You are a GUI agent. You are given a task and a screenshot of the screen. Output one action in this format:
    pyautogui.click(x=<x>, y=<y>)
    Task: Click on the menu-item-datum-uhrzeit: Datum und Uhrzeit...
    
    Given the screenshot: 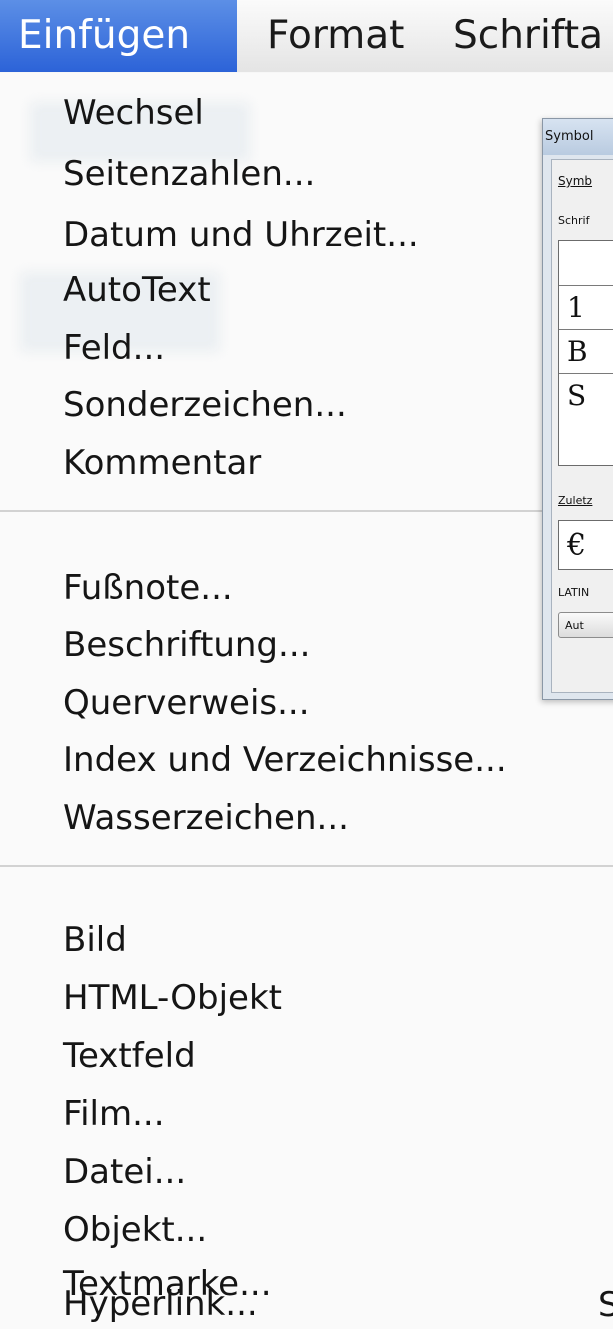 What is the action you would take?
    pyautogui.click(x=241, y=235)
    